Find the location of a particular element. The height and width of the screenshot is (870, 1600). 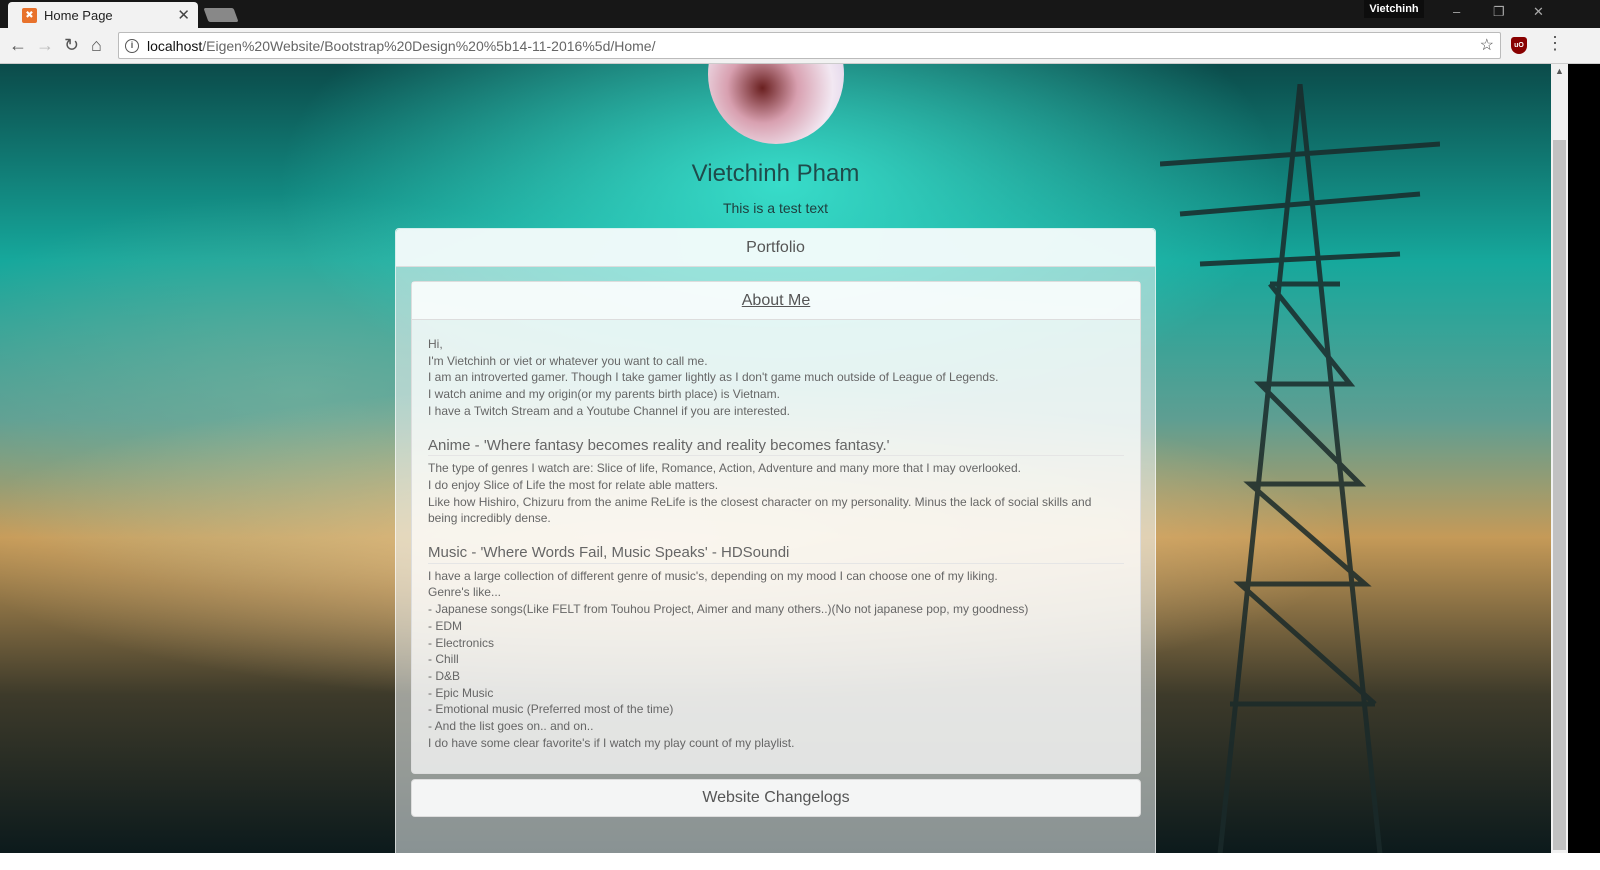

website-changelogs-button: Website Changelogs is located at coordinates (776, 798).